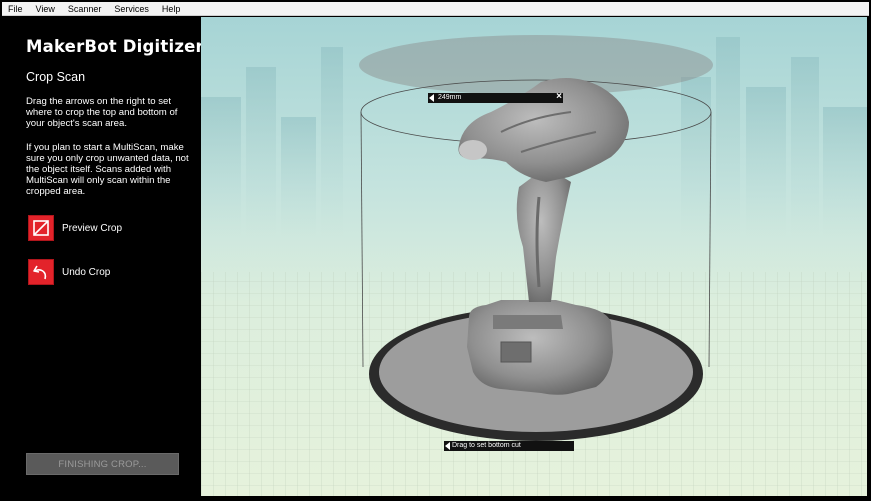 The width and height of the screenshot is (871, 501). Describe the element at coordinates (15, 9) in the screenshot. I see `menu-file: File` at that location.